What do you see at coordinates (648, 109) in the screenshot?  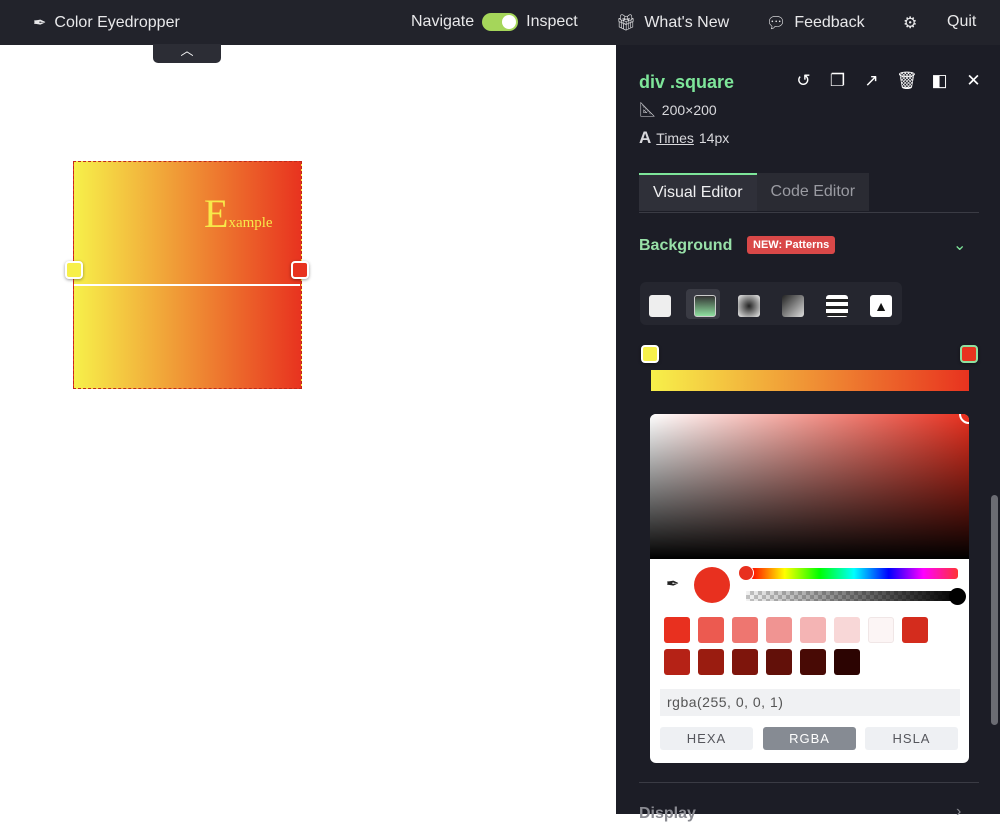 I see `ruler-icon: 📐︎` at bounding box center [648, 109].